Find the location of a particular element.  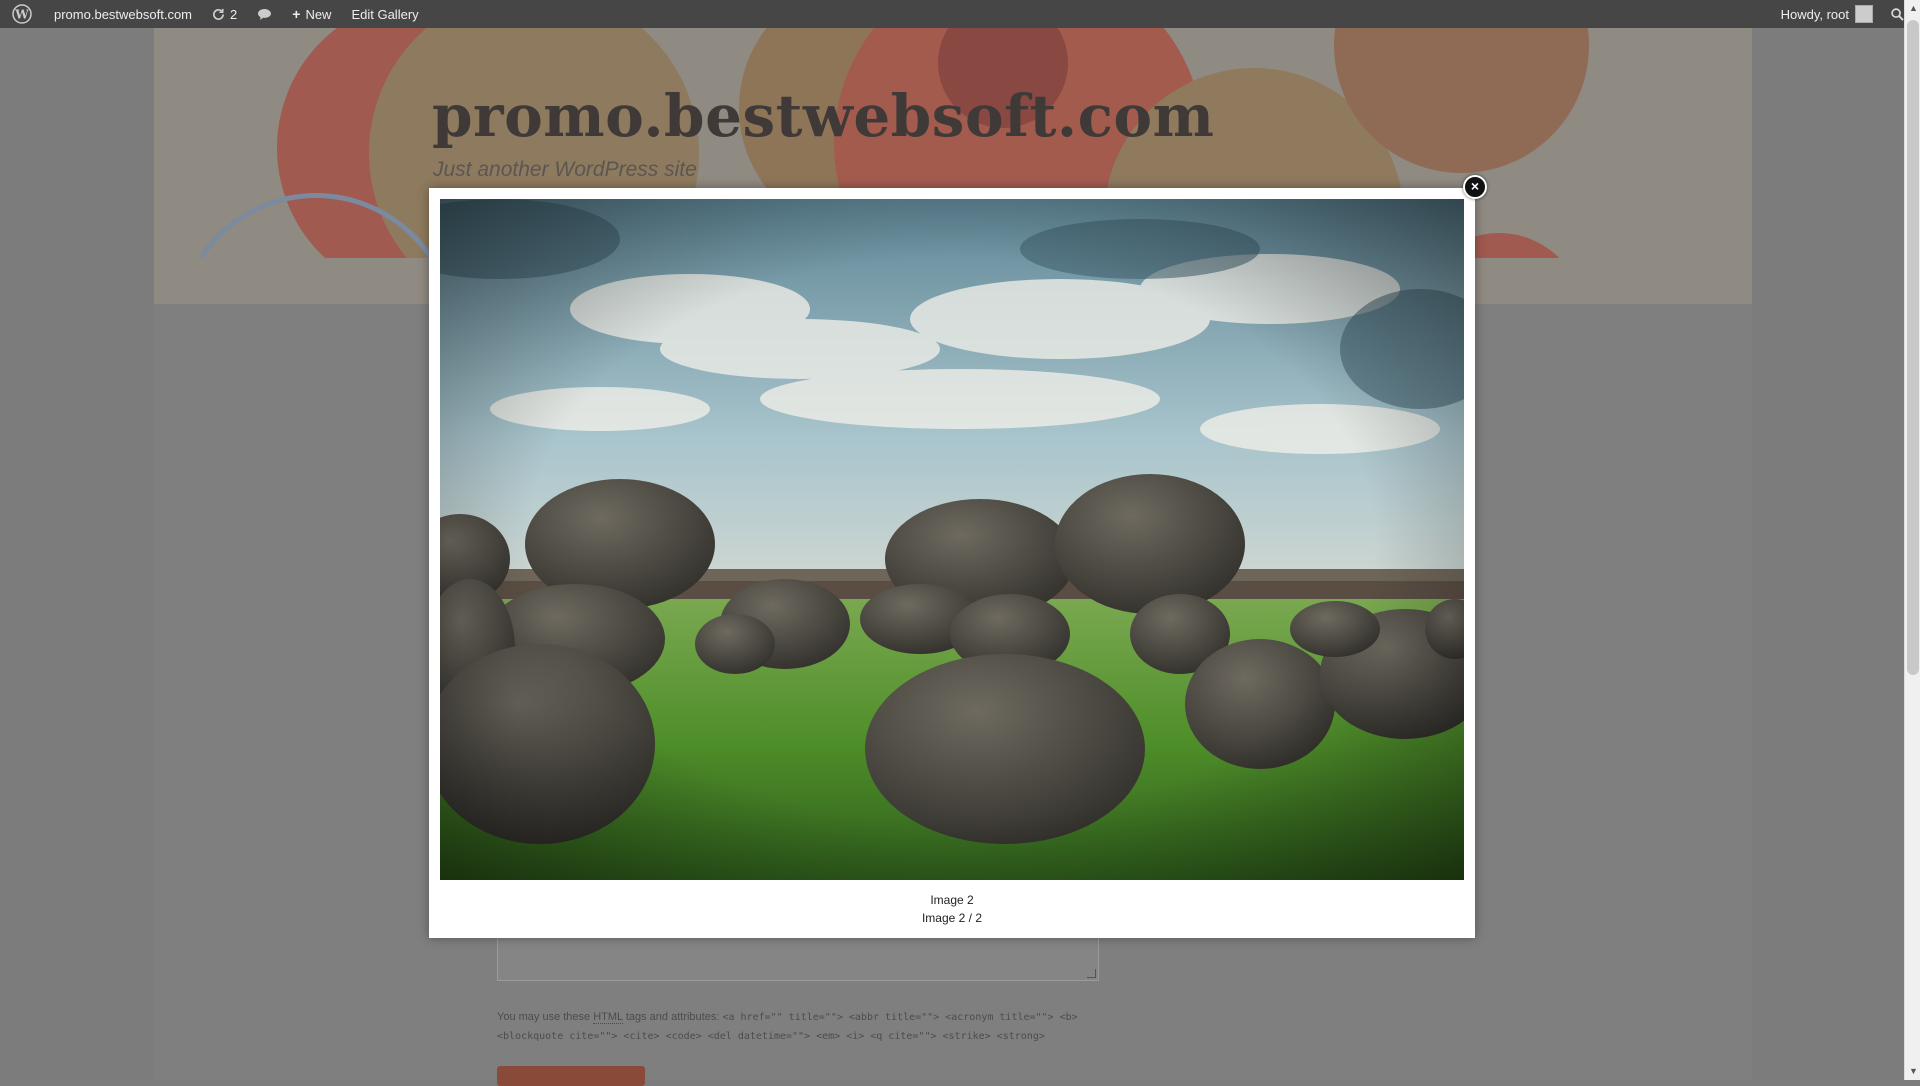

search-icon is located at coordinates (1897, 14).